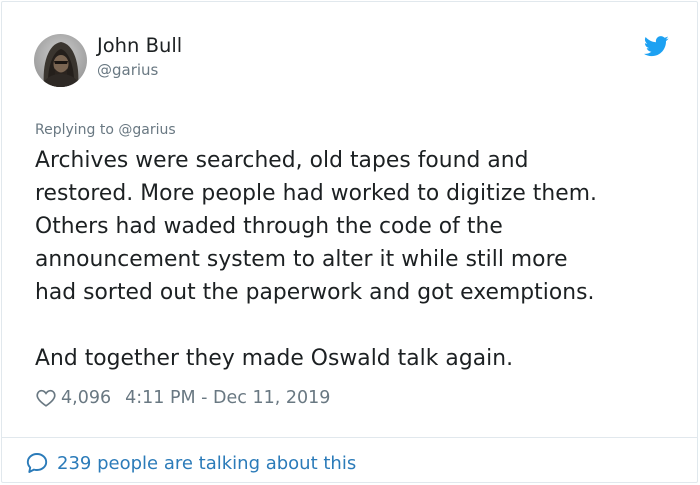 The height and width of the screenshot is (485, 700). What do you see at coordinates (656, 46) in the screenshot?
I see `twitter-bird-icon` at bounding box center [656, 46].